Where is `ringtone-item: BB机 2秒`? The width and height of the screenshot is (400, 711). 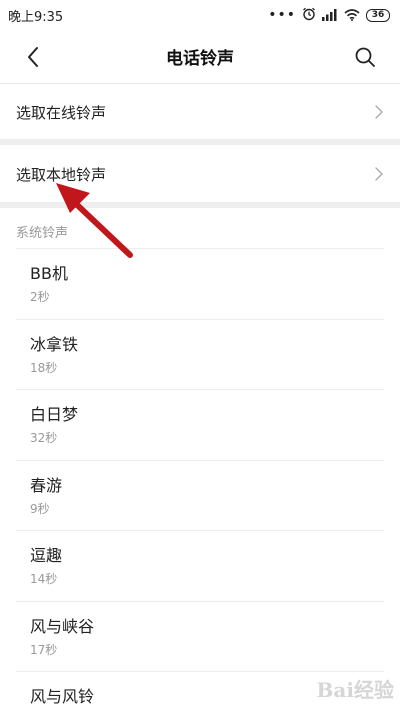 ringtone-item: BB机 2秒 is located at coordinates (200, 283).